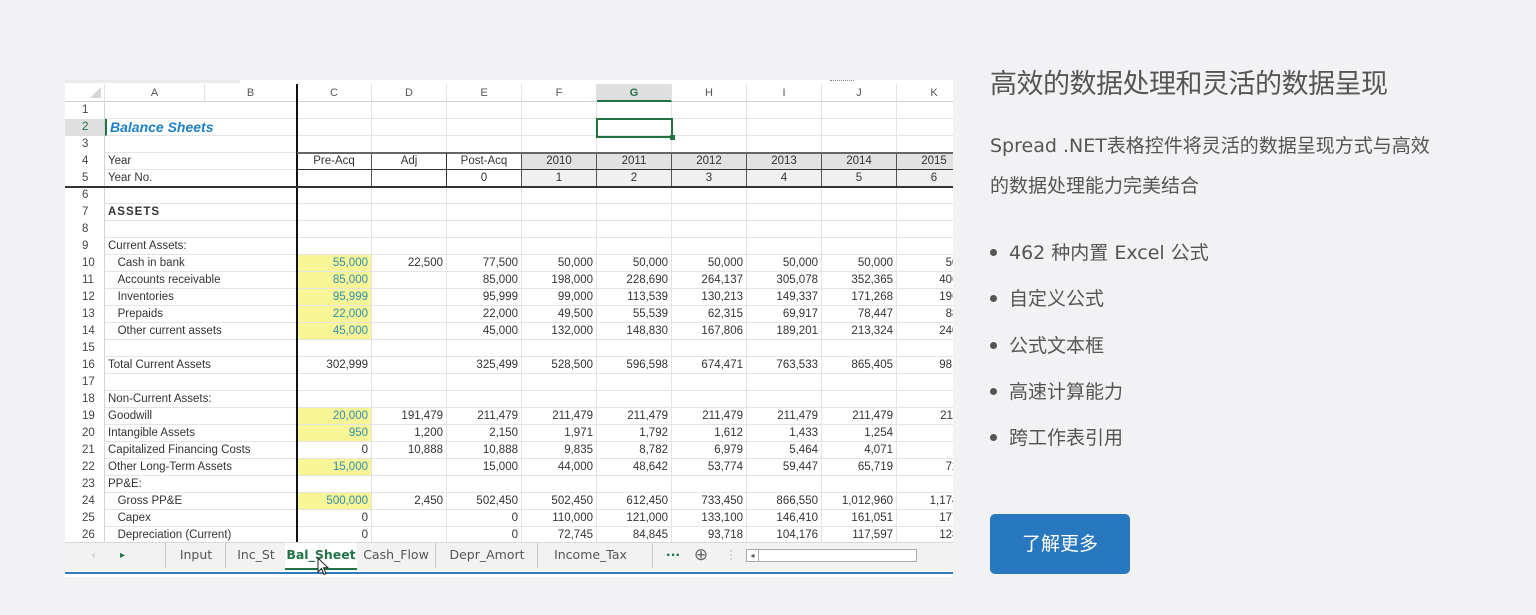 This screenshot has height=615, width=1536. What do you see at coordinates (559, 178) in the screenshot?
I see `cell-value: 1` at bounding box center [559, 178].